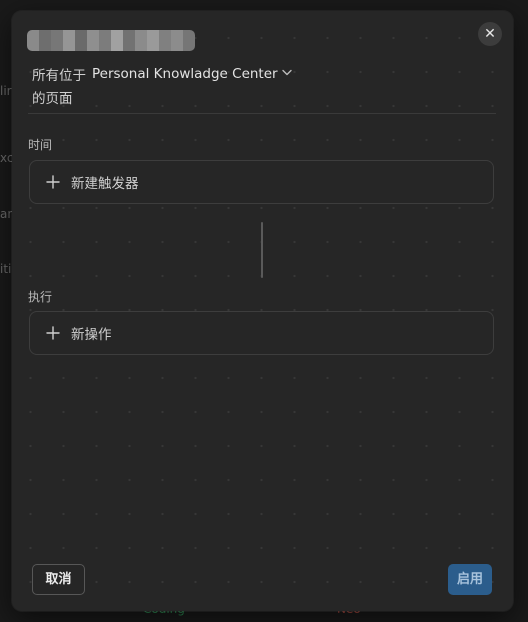 The height and width of the screenshot is (622, 528). What do you see at coordinates (105, 184) in the screenshot?
I see `add-trigger-label: 新建触发器` at bounding box center [105, 184].